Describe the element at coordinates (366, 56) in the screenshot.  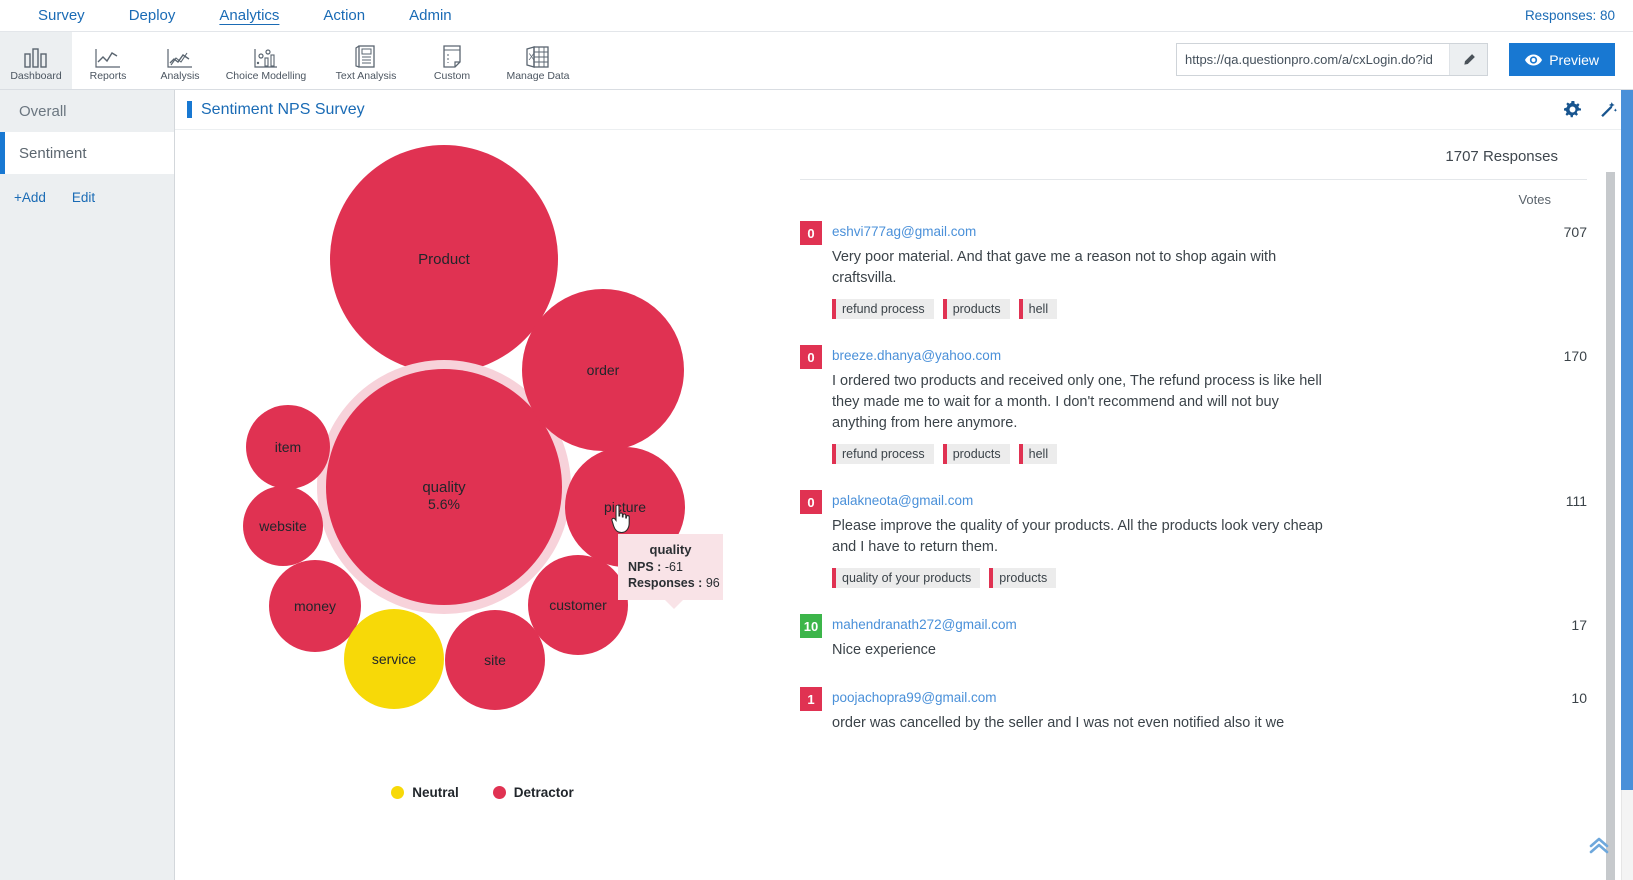
I see `document-icon` at that location.